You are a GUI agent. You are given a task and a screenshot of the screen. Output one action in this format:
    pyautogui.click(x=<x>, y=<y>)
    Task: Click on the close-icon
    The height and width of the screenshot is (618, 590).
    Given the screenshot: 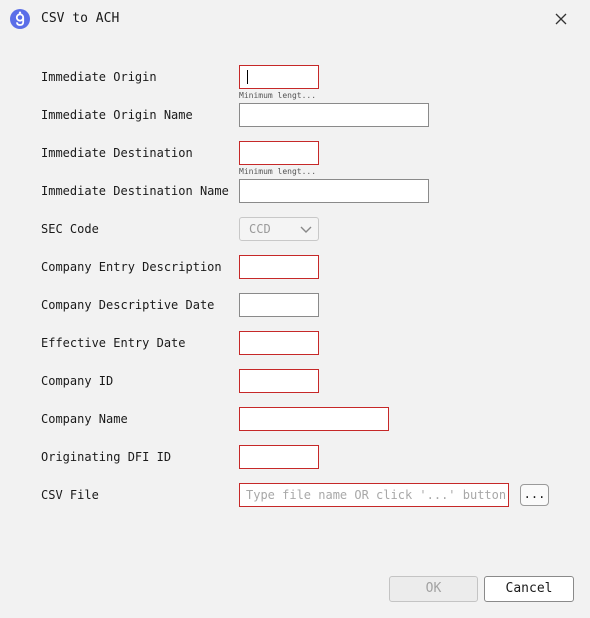 What is the action you would take?
    pyautogui.click(x=561, y=19)
    